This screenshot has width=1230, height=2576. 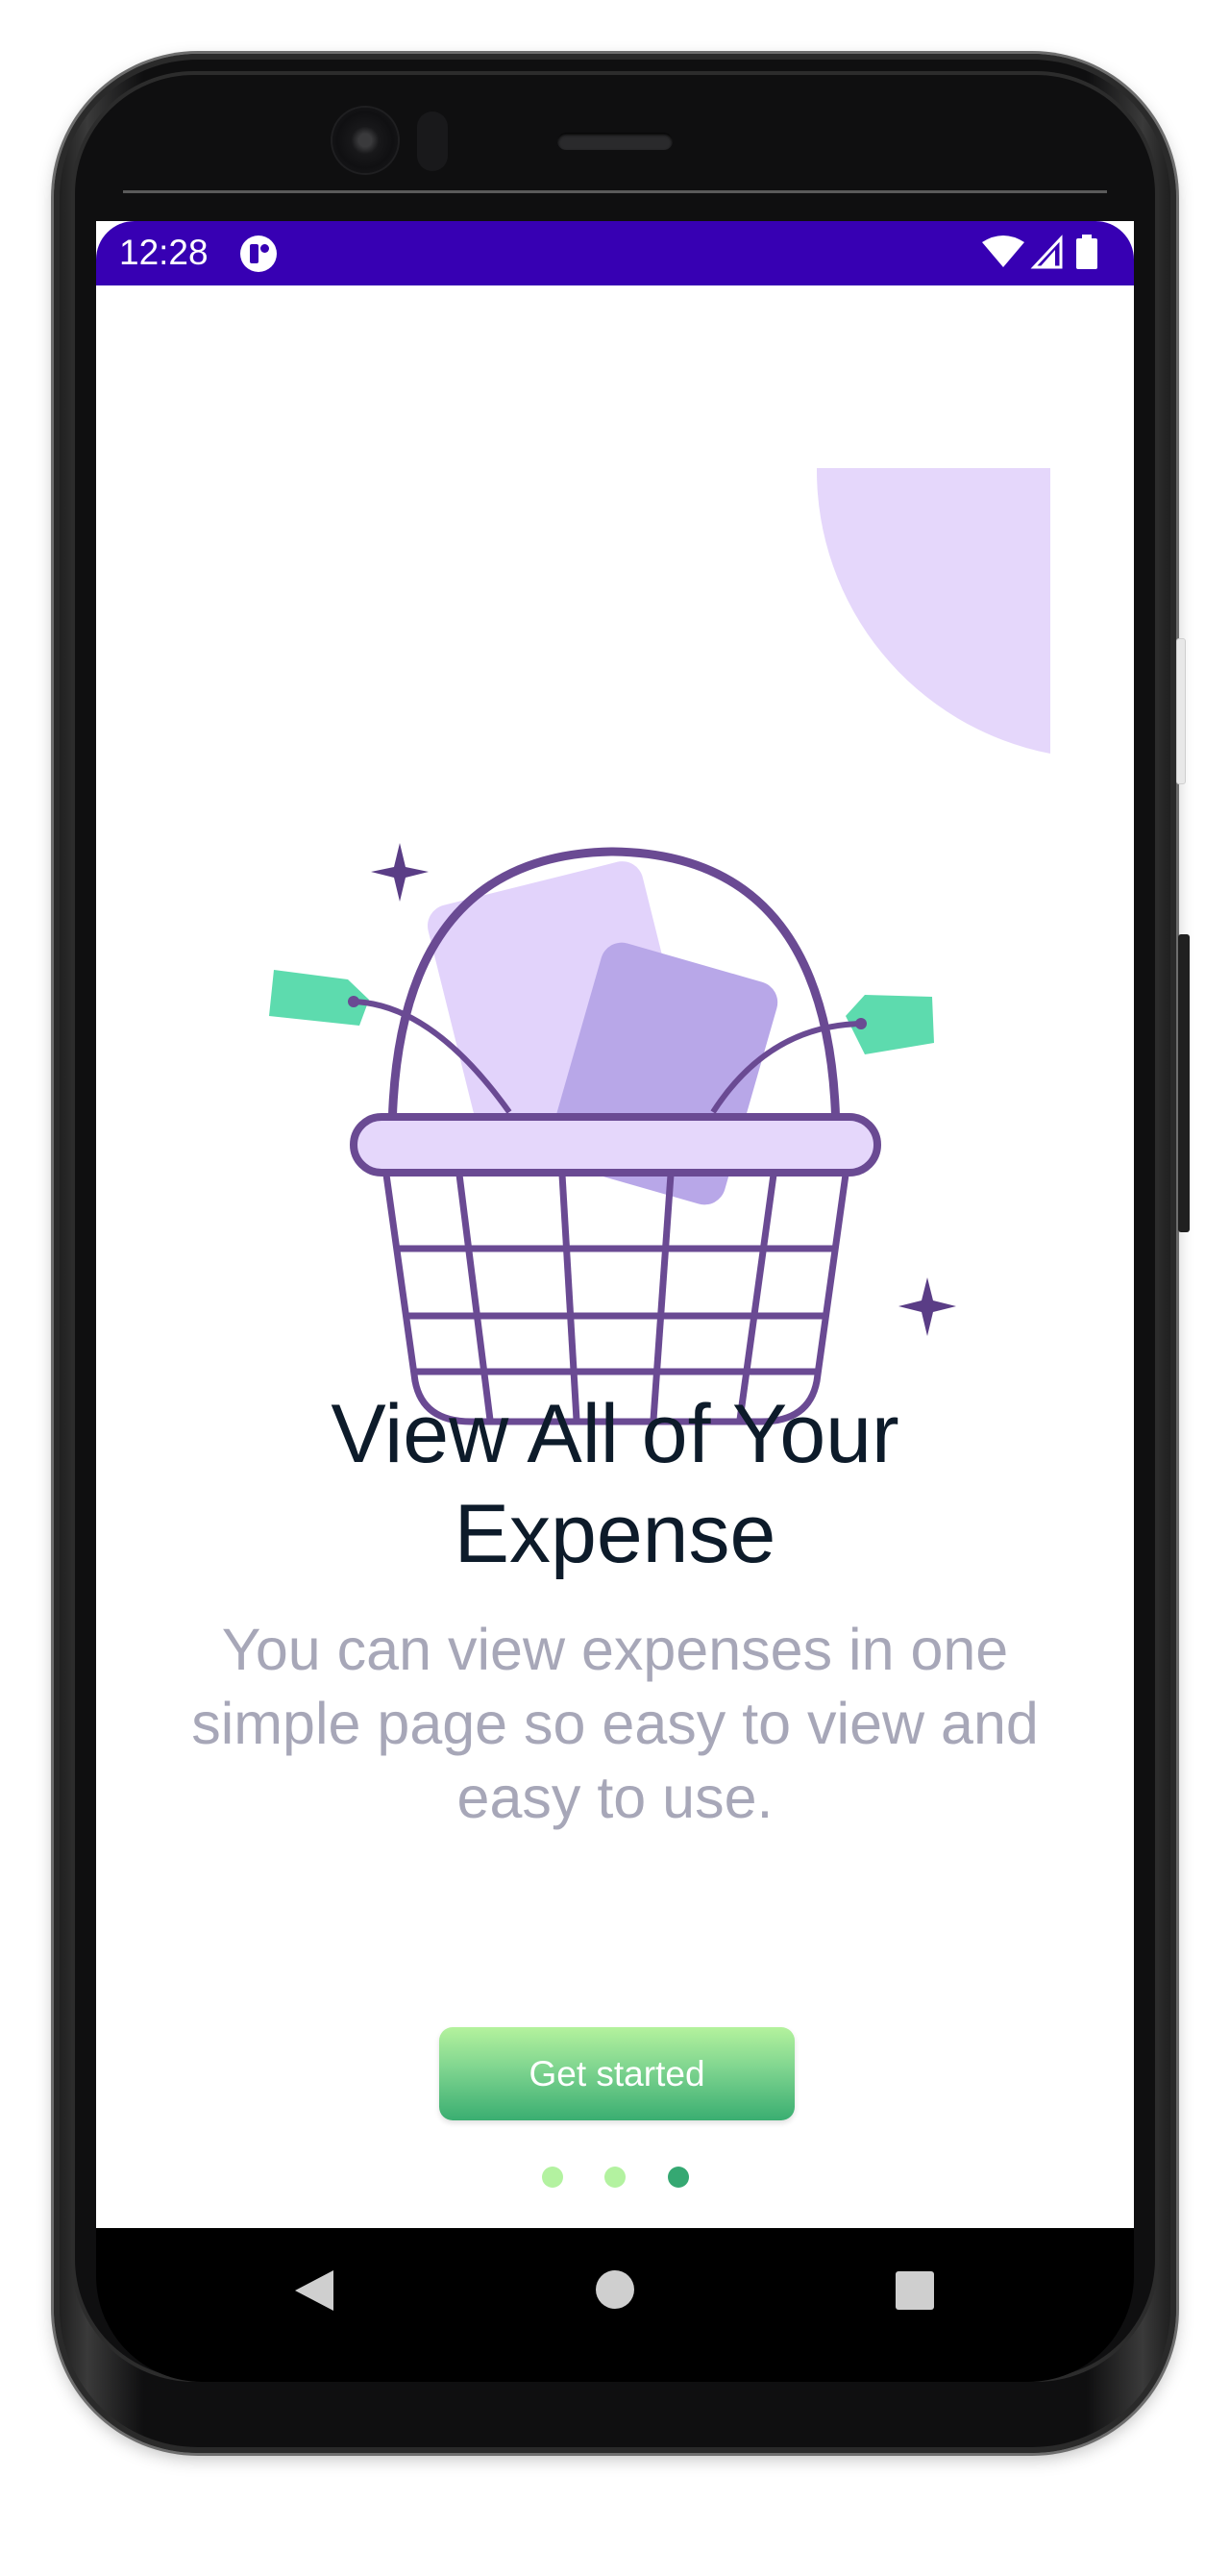 What do you see at coordinates (365, 140) in the screenshot?
I see `front-camera` at bounding box center [365, 140].